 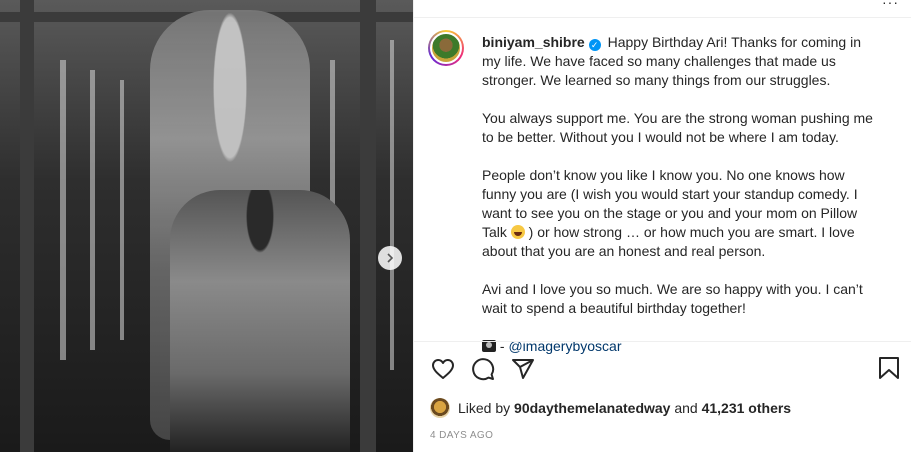 I want to click on like-button, so click(x=443, y=369).